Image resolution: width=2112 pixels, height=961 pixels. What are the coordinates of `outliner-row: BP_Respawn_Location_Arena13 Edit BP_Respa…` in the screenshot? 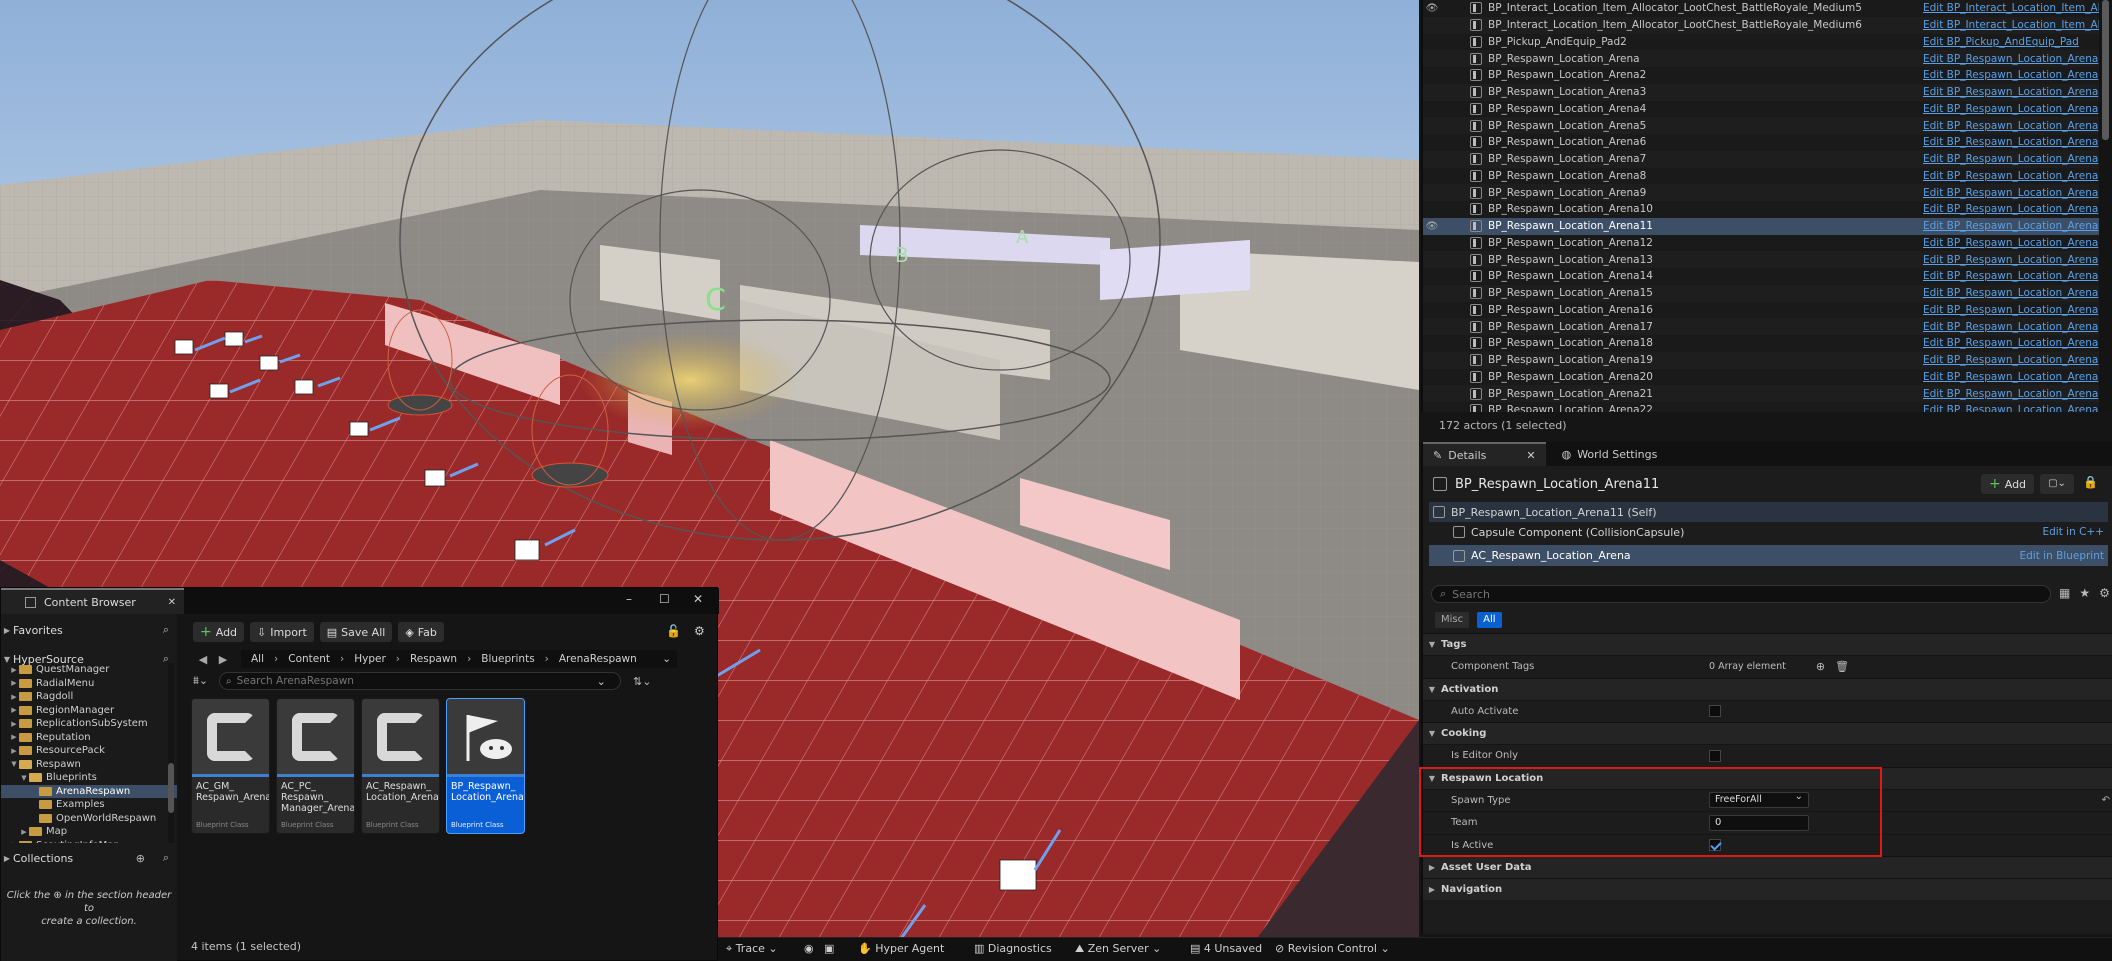 It's located at (1762, 259).